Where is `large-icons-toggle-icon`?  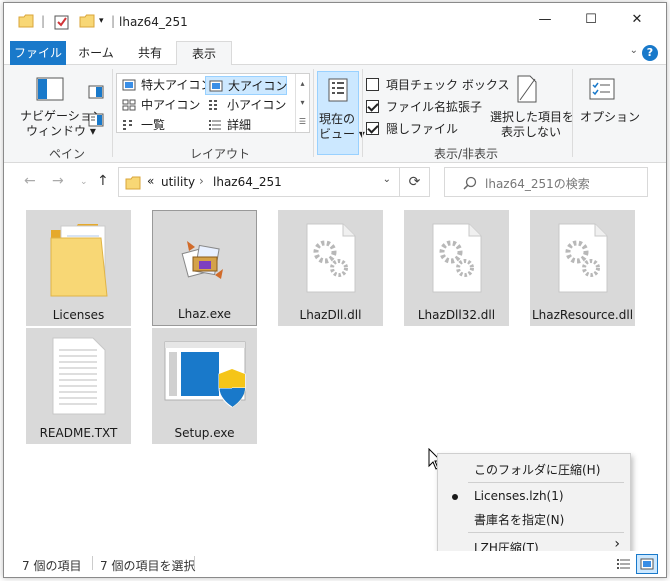 large-icons-toggle-icon is located at coordinates (647, 564).